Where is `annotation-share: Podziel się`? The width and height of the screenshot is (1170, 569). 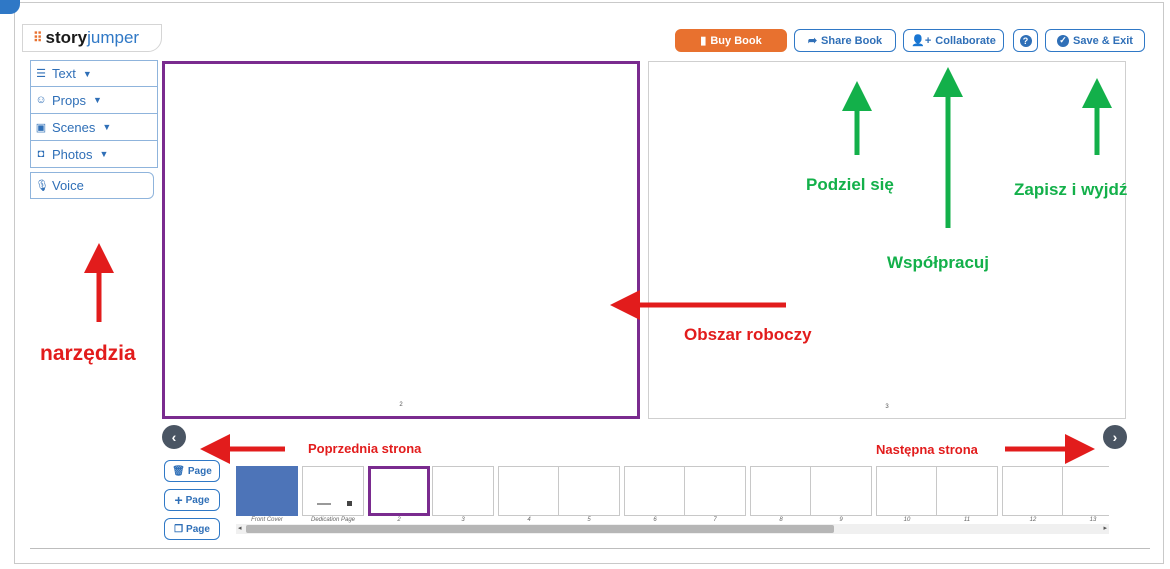 annotation-share: Podziel się is located at coordinates (850, 184).